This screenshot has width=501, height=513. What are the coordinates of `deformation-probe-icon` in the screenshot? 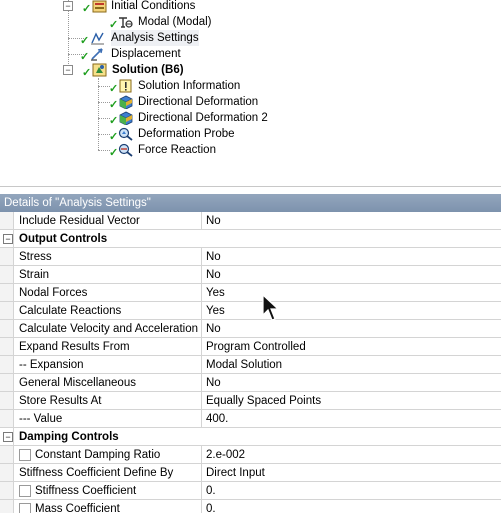 It's located at (125, 134).